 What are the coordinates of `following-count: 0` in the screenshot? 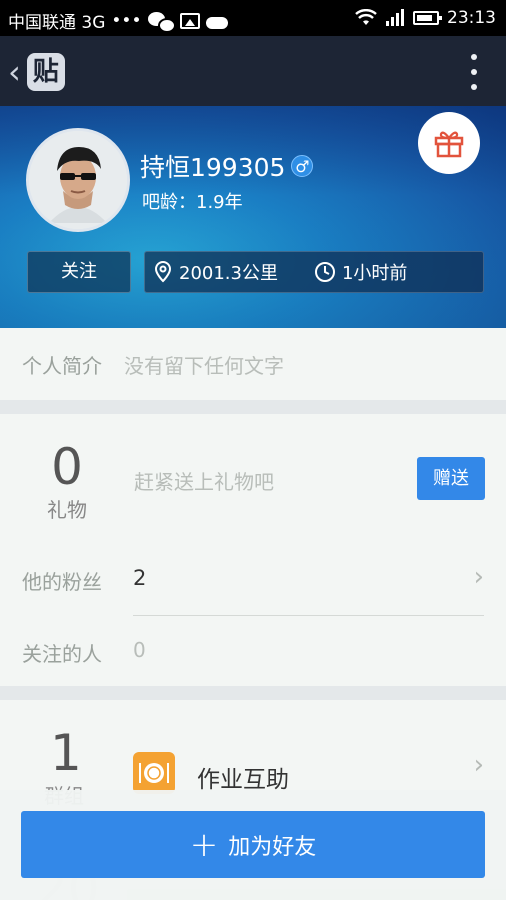 It's located at (139, 650).